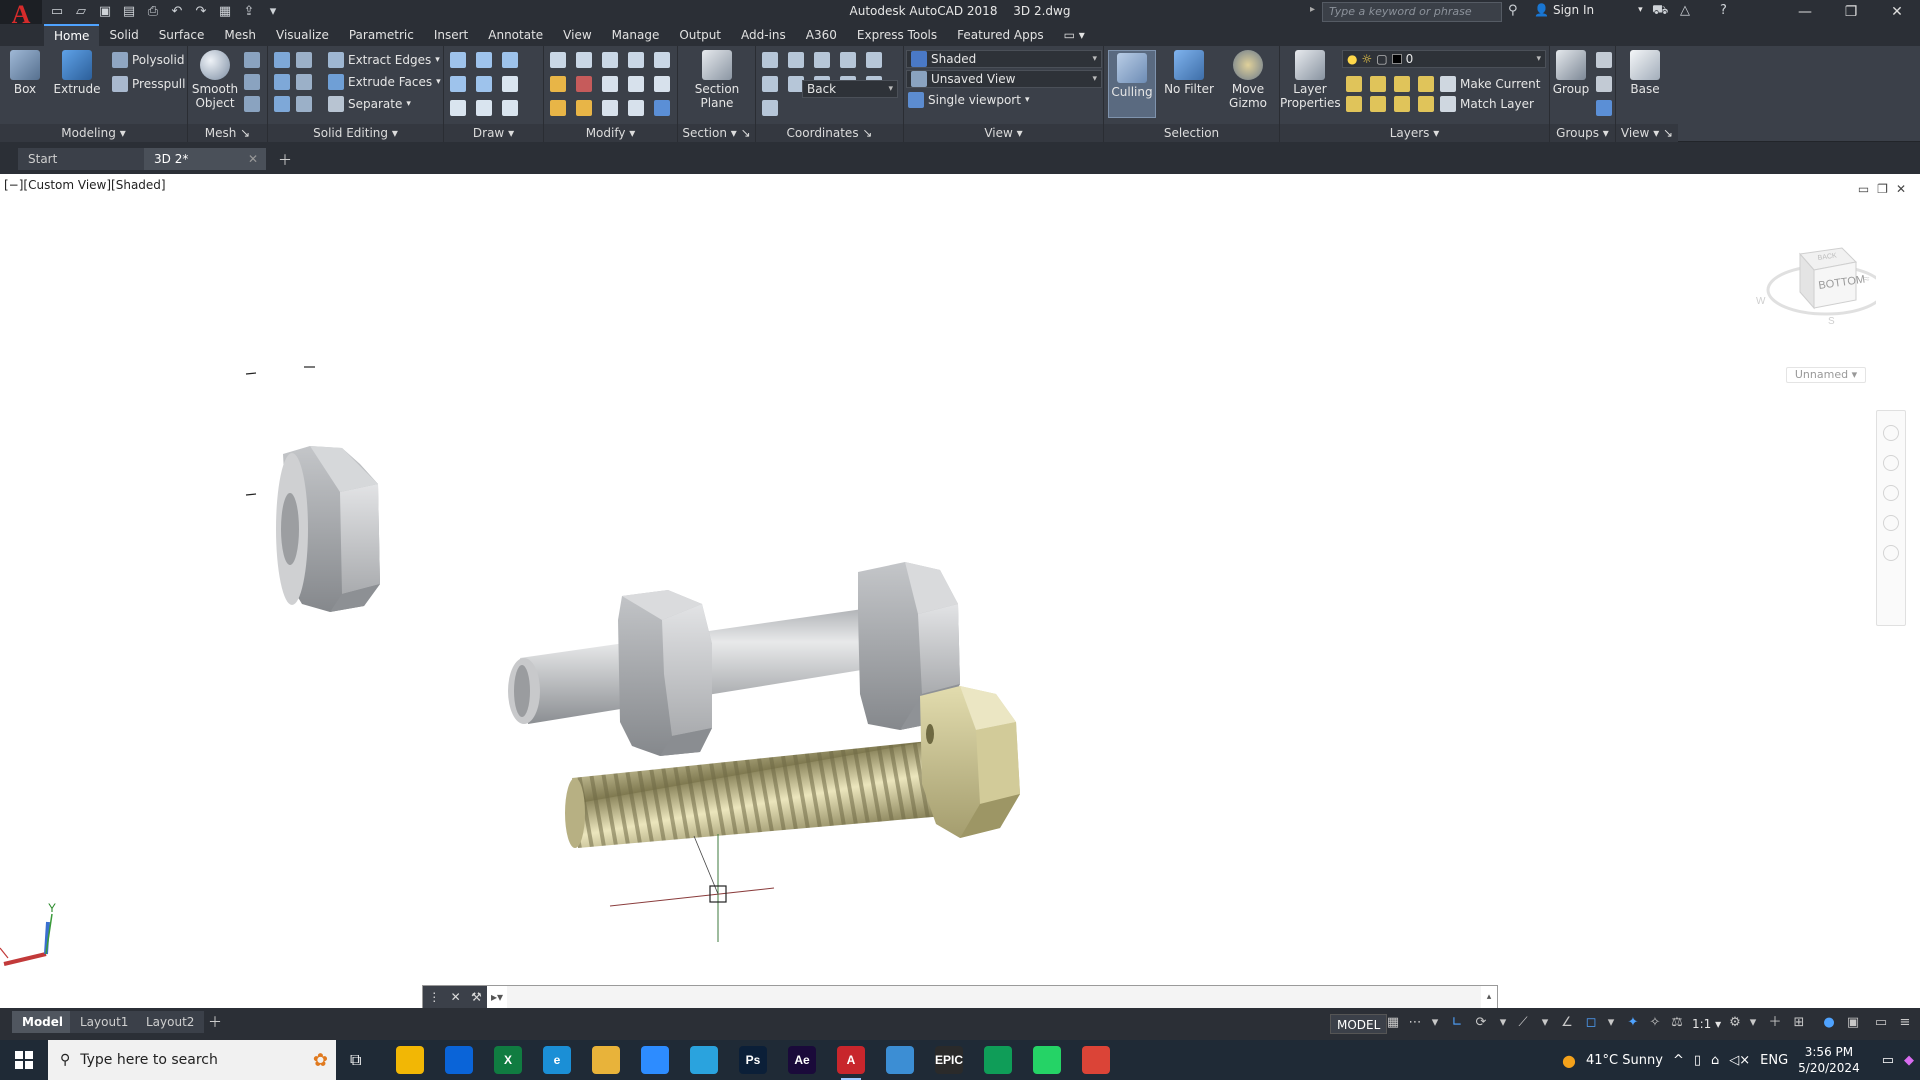  Describe the element at coordinates (451, 35) in the screenshot. I see `tab-insert: Insert` at that location.